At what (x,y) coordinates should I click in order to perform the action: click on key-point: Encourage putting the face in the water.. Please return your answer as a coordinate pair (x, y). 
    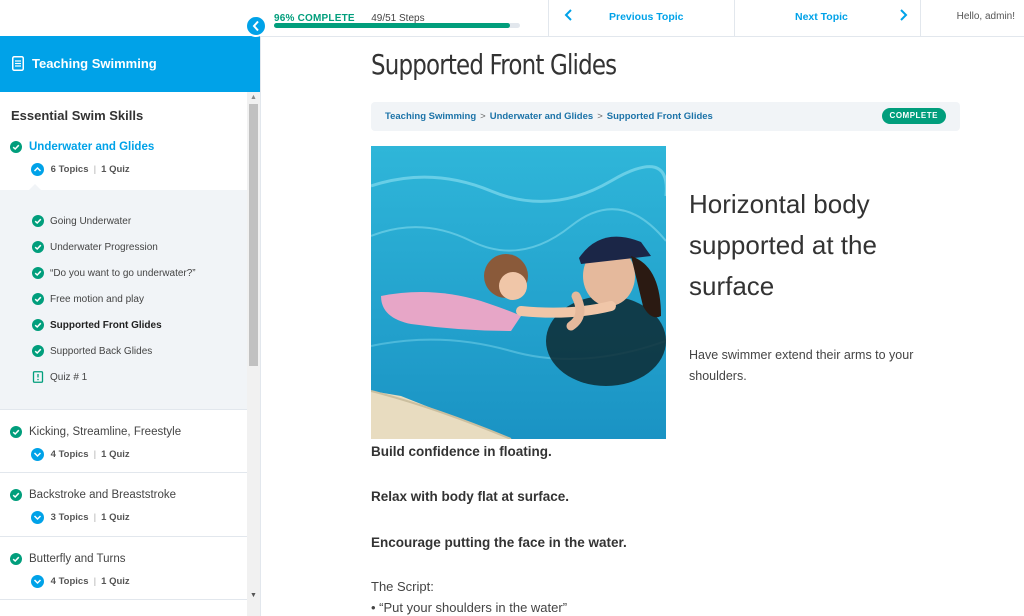
    Looking at the image, I should click on (499, 542).